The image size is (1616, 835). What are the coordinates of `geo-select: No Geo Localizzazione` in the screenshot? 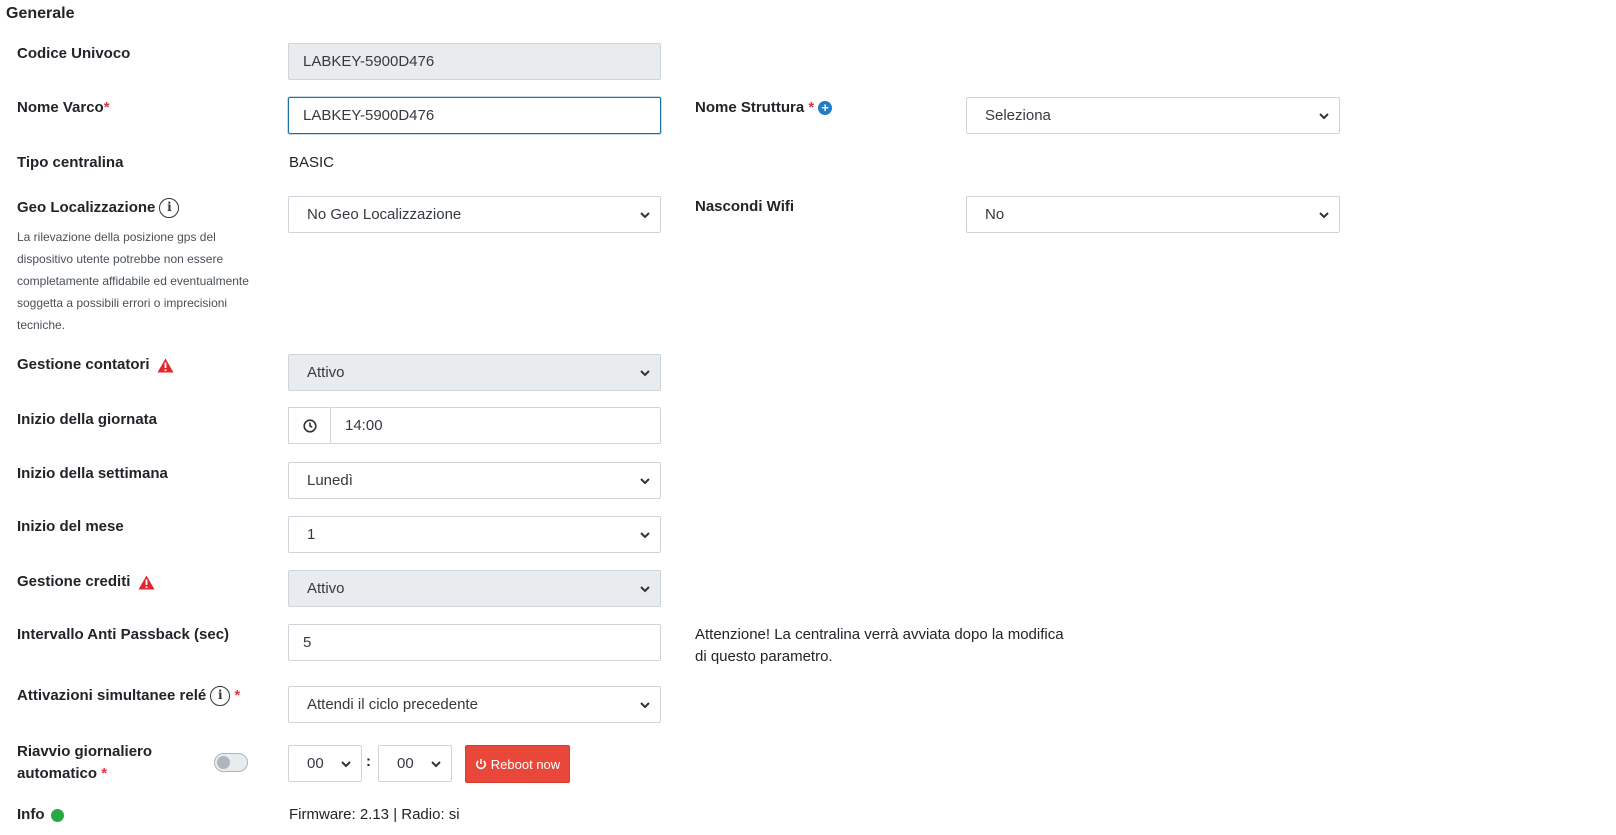 It's located at (474, 214).